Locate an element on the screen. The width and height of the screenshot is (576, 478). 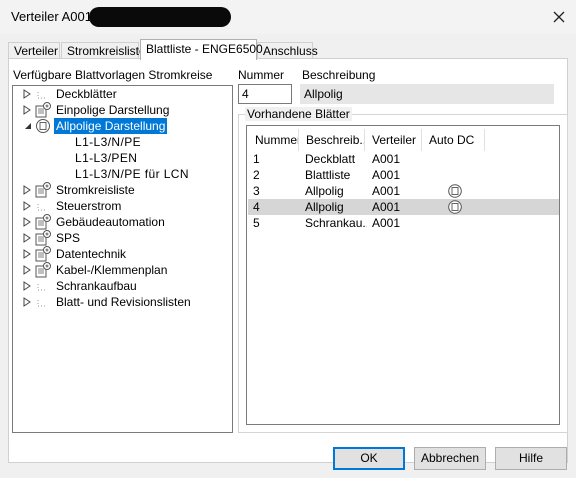
tree-item-allpolige: Allpolige Darstellung is located at coordinates (122, 126).